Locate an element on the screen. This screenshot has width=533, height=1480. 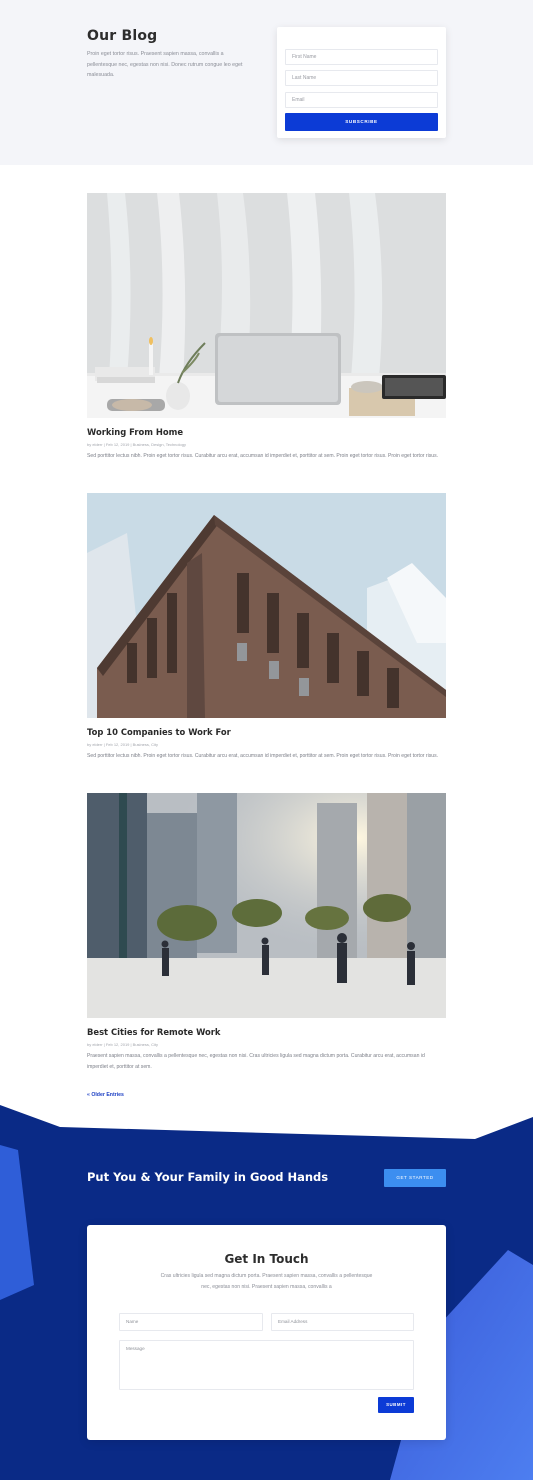
subscribe-form: First Name Last Name Email SUBSCRIBE is located at coordinates (361, 82).